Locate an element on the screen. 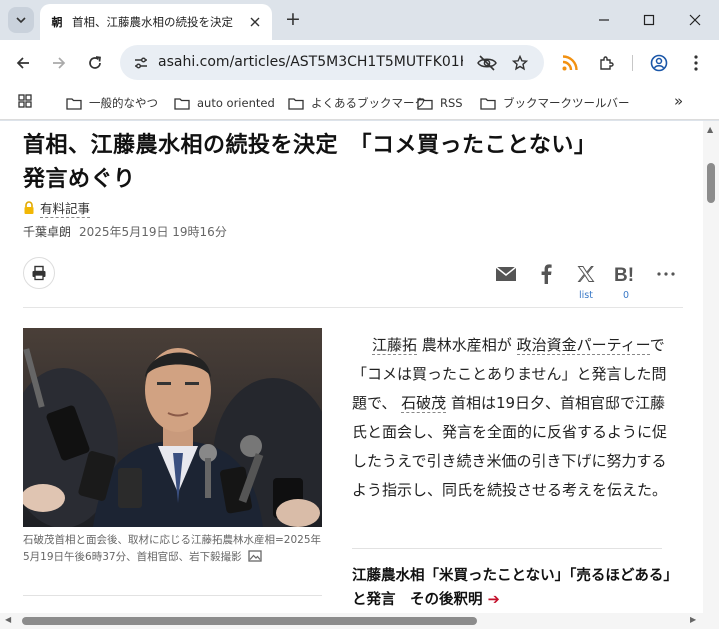 This screenshot has height=629, width=719. article-headline: 首相、江藤農水相の続投を決定 「コメ買ったことない」 発言めぐり is located at coordinates (348, 163).